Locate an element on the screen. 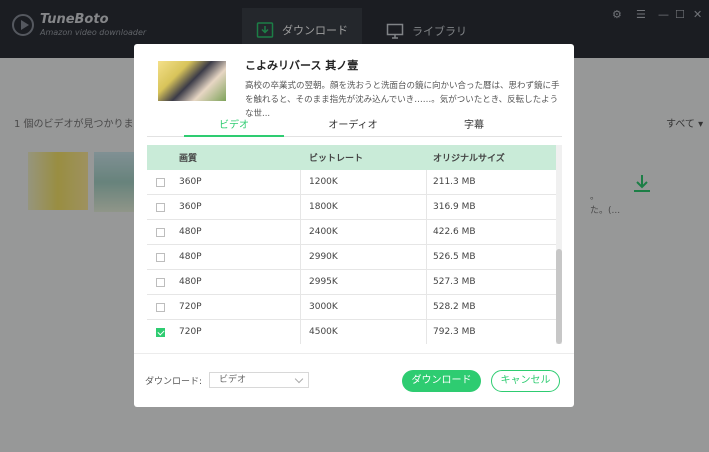 This screenshot has width=709, height=452. cell-bitrate: 1800K is located at coordinates (364, 207).